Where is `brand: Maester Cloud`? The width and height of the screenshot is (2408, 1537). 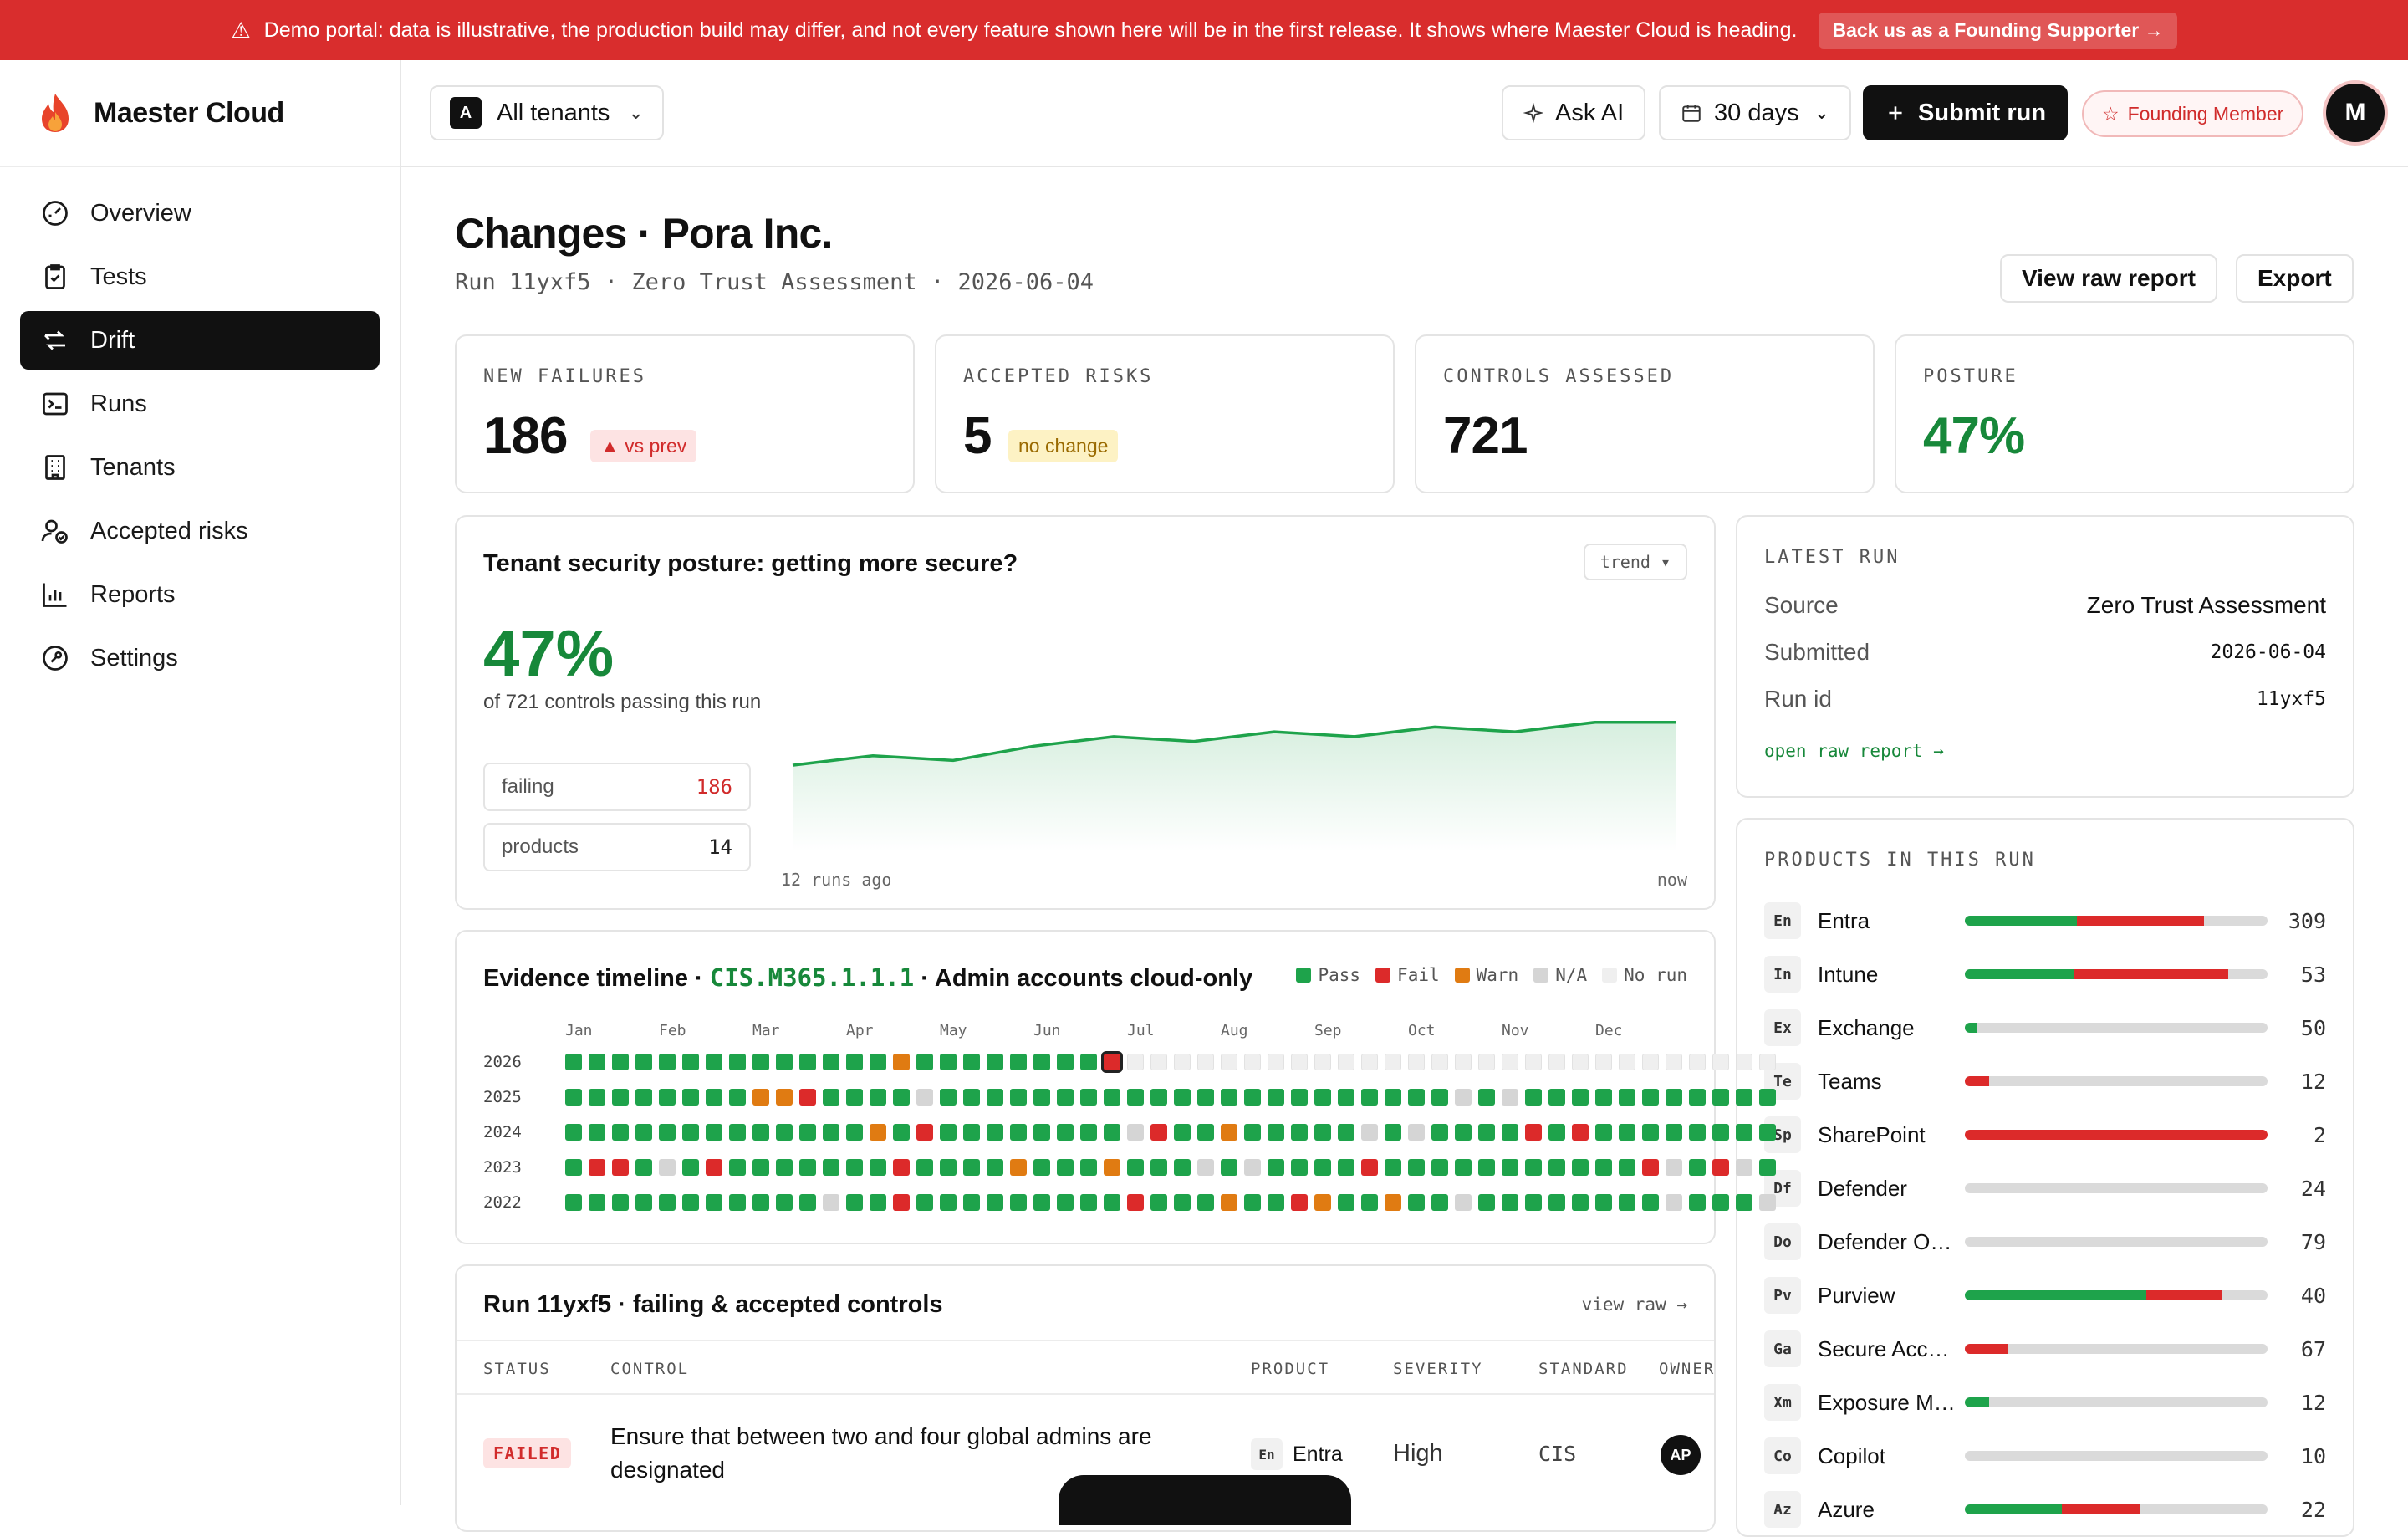
brand: Maester Cloud is located at coordinates (200, 113).